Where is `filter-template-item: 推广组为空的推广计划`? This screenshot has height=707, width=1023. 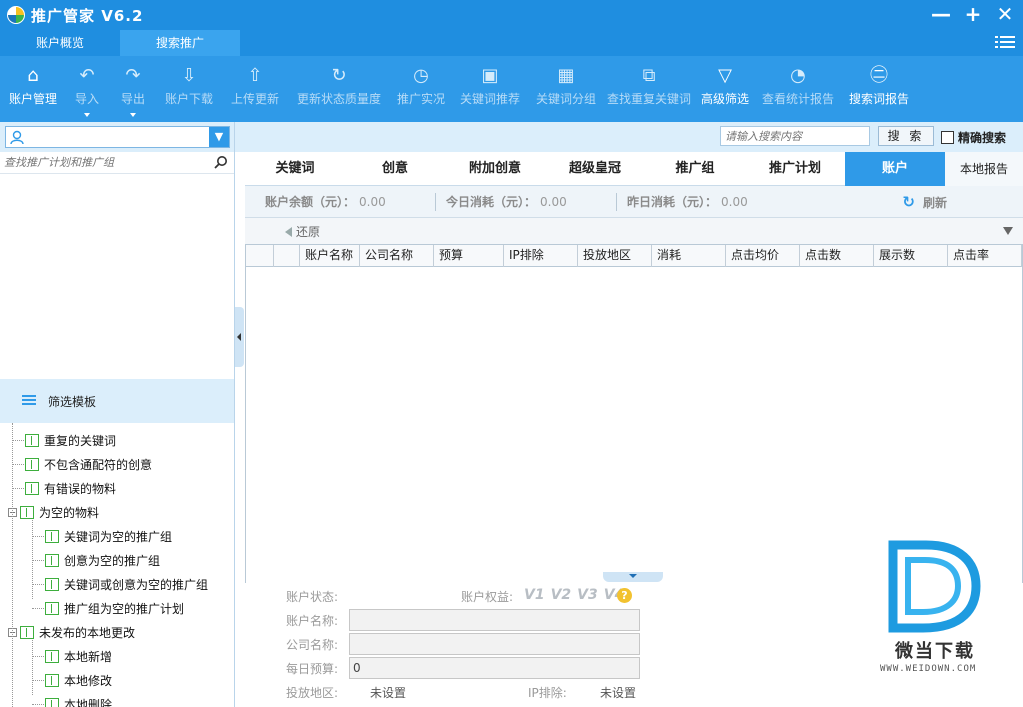
filter-template-item: 推广组为空的推广计划 is located at coordinates (117, 608).